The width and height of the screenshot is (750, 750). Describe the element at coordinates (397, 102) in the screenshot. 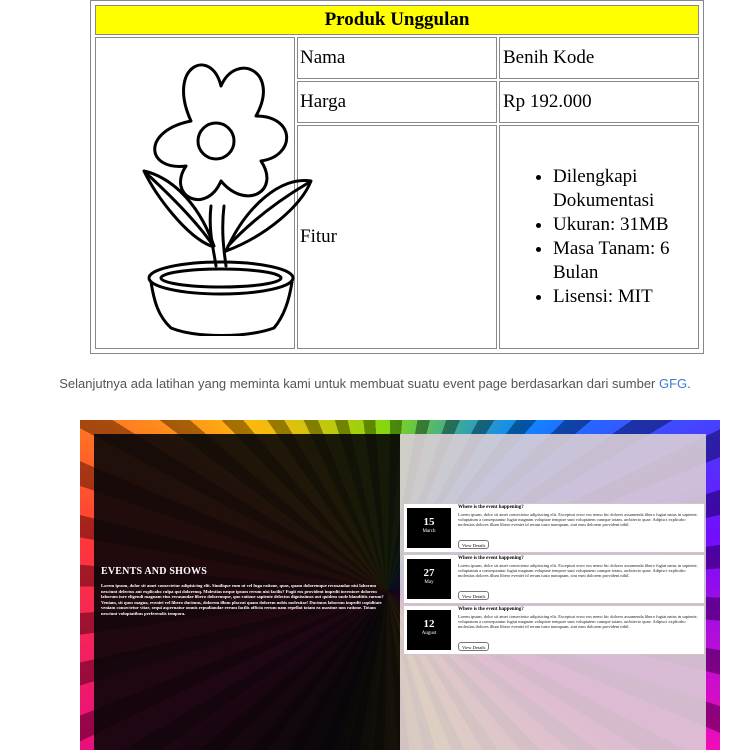

I see `price-label: Harga` at that location.